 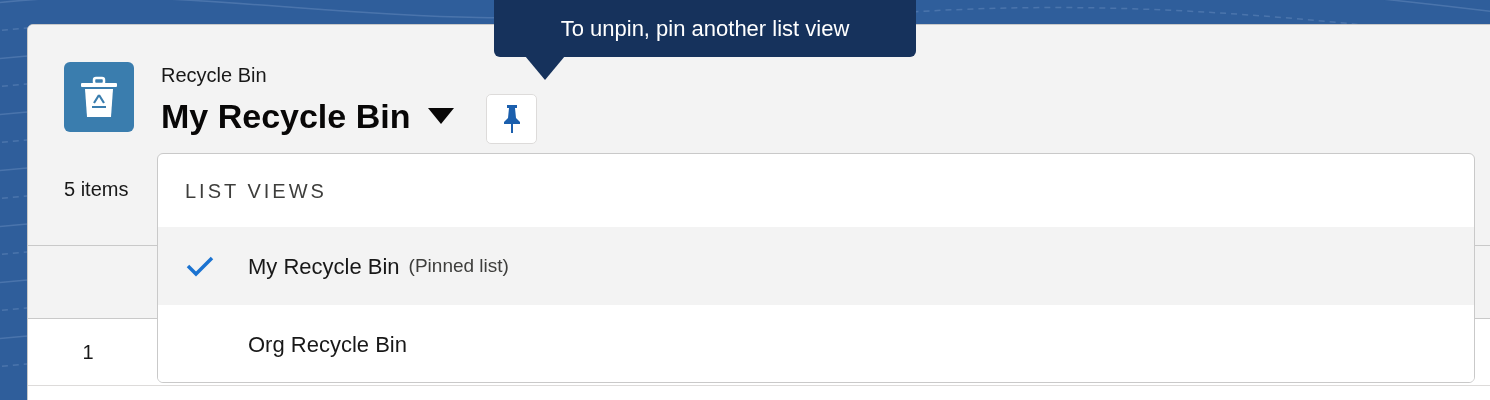 I want to click on tooltip-pointer, so click(x=545, y=68).